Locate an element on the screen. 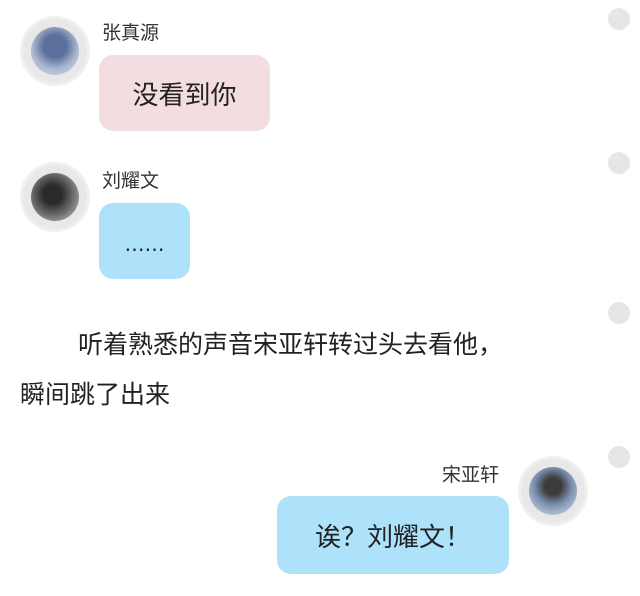 Image resolution: width=640 pixels, height=596 pixels. sender-name: 宋亚轩 is located at coordinates (471, 475).